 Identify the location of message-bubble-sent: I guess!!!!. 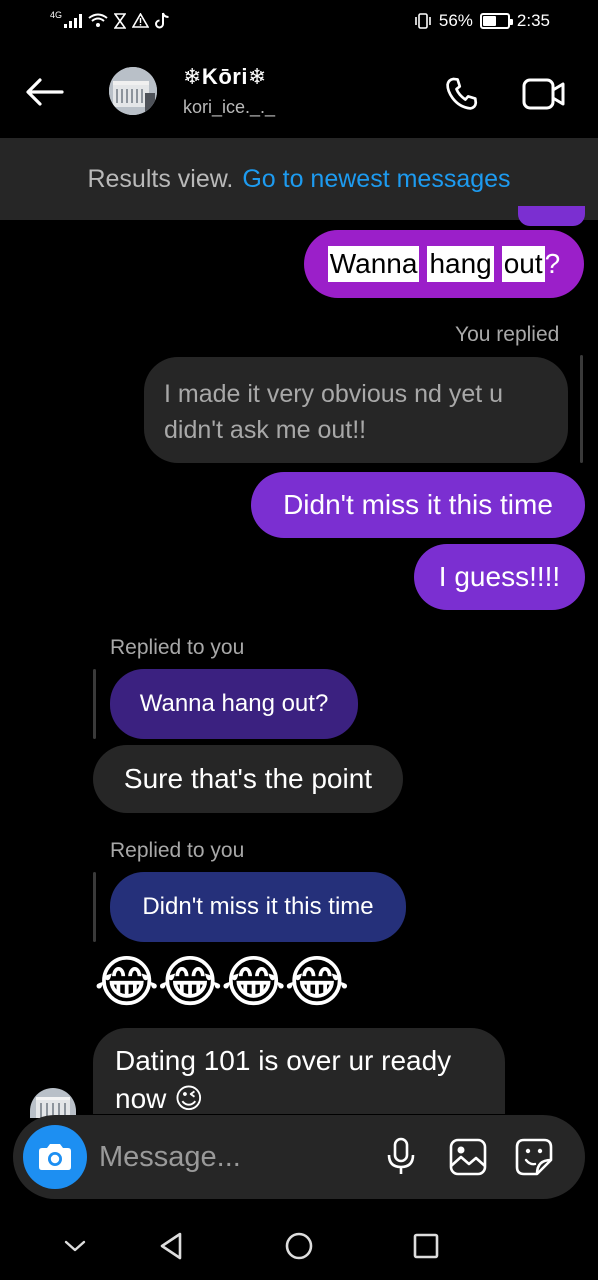
(499, 577).